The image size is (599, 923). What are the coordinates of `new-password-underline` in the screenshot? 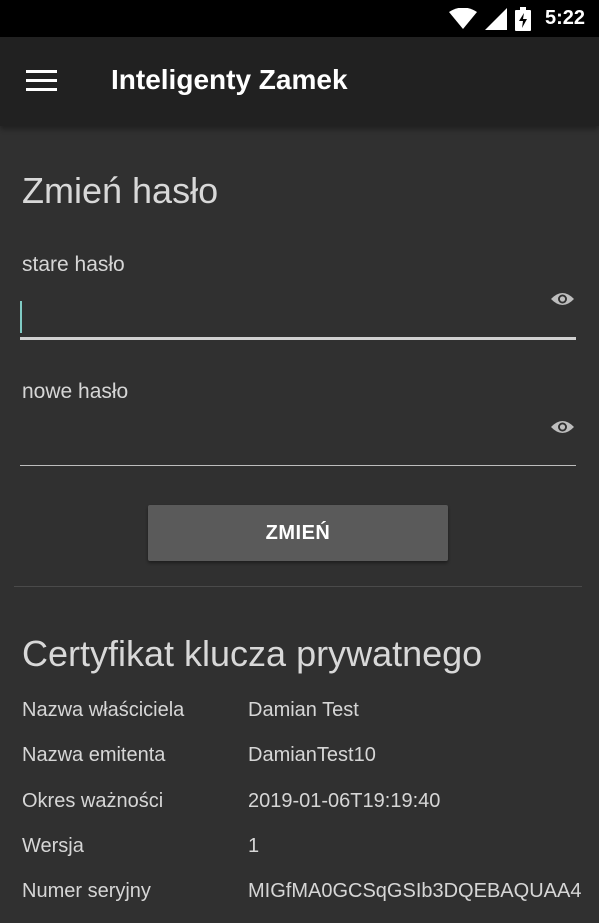 It's located at (298, 465).